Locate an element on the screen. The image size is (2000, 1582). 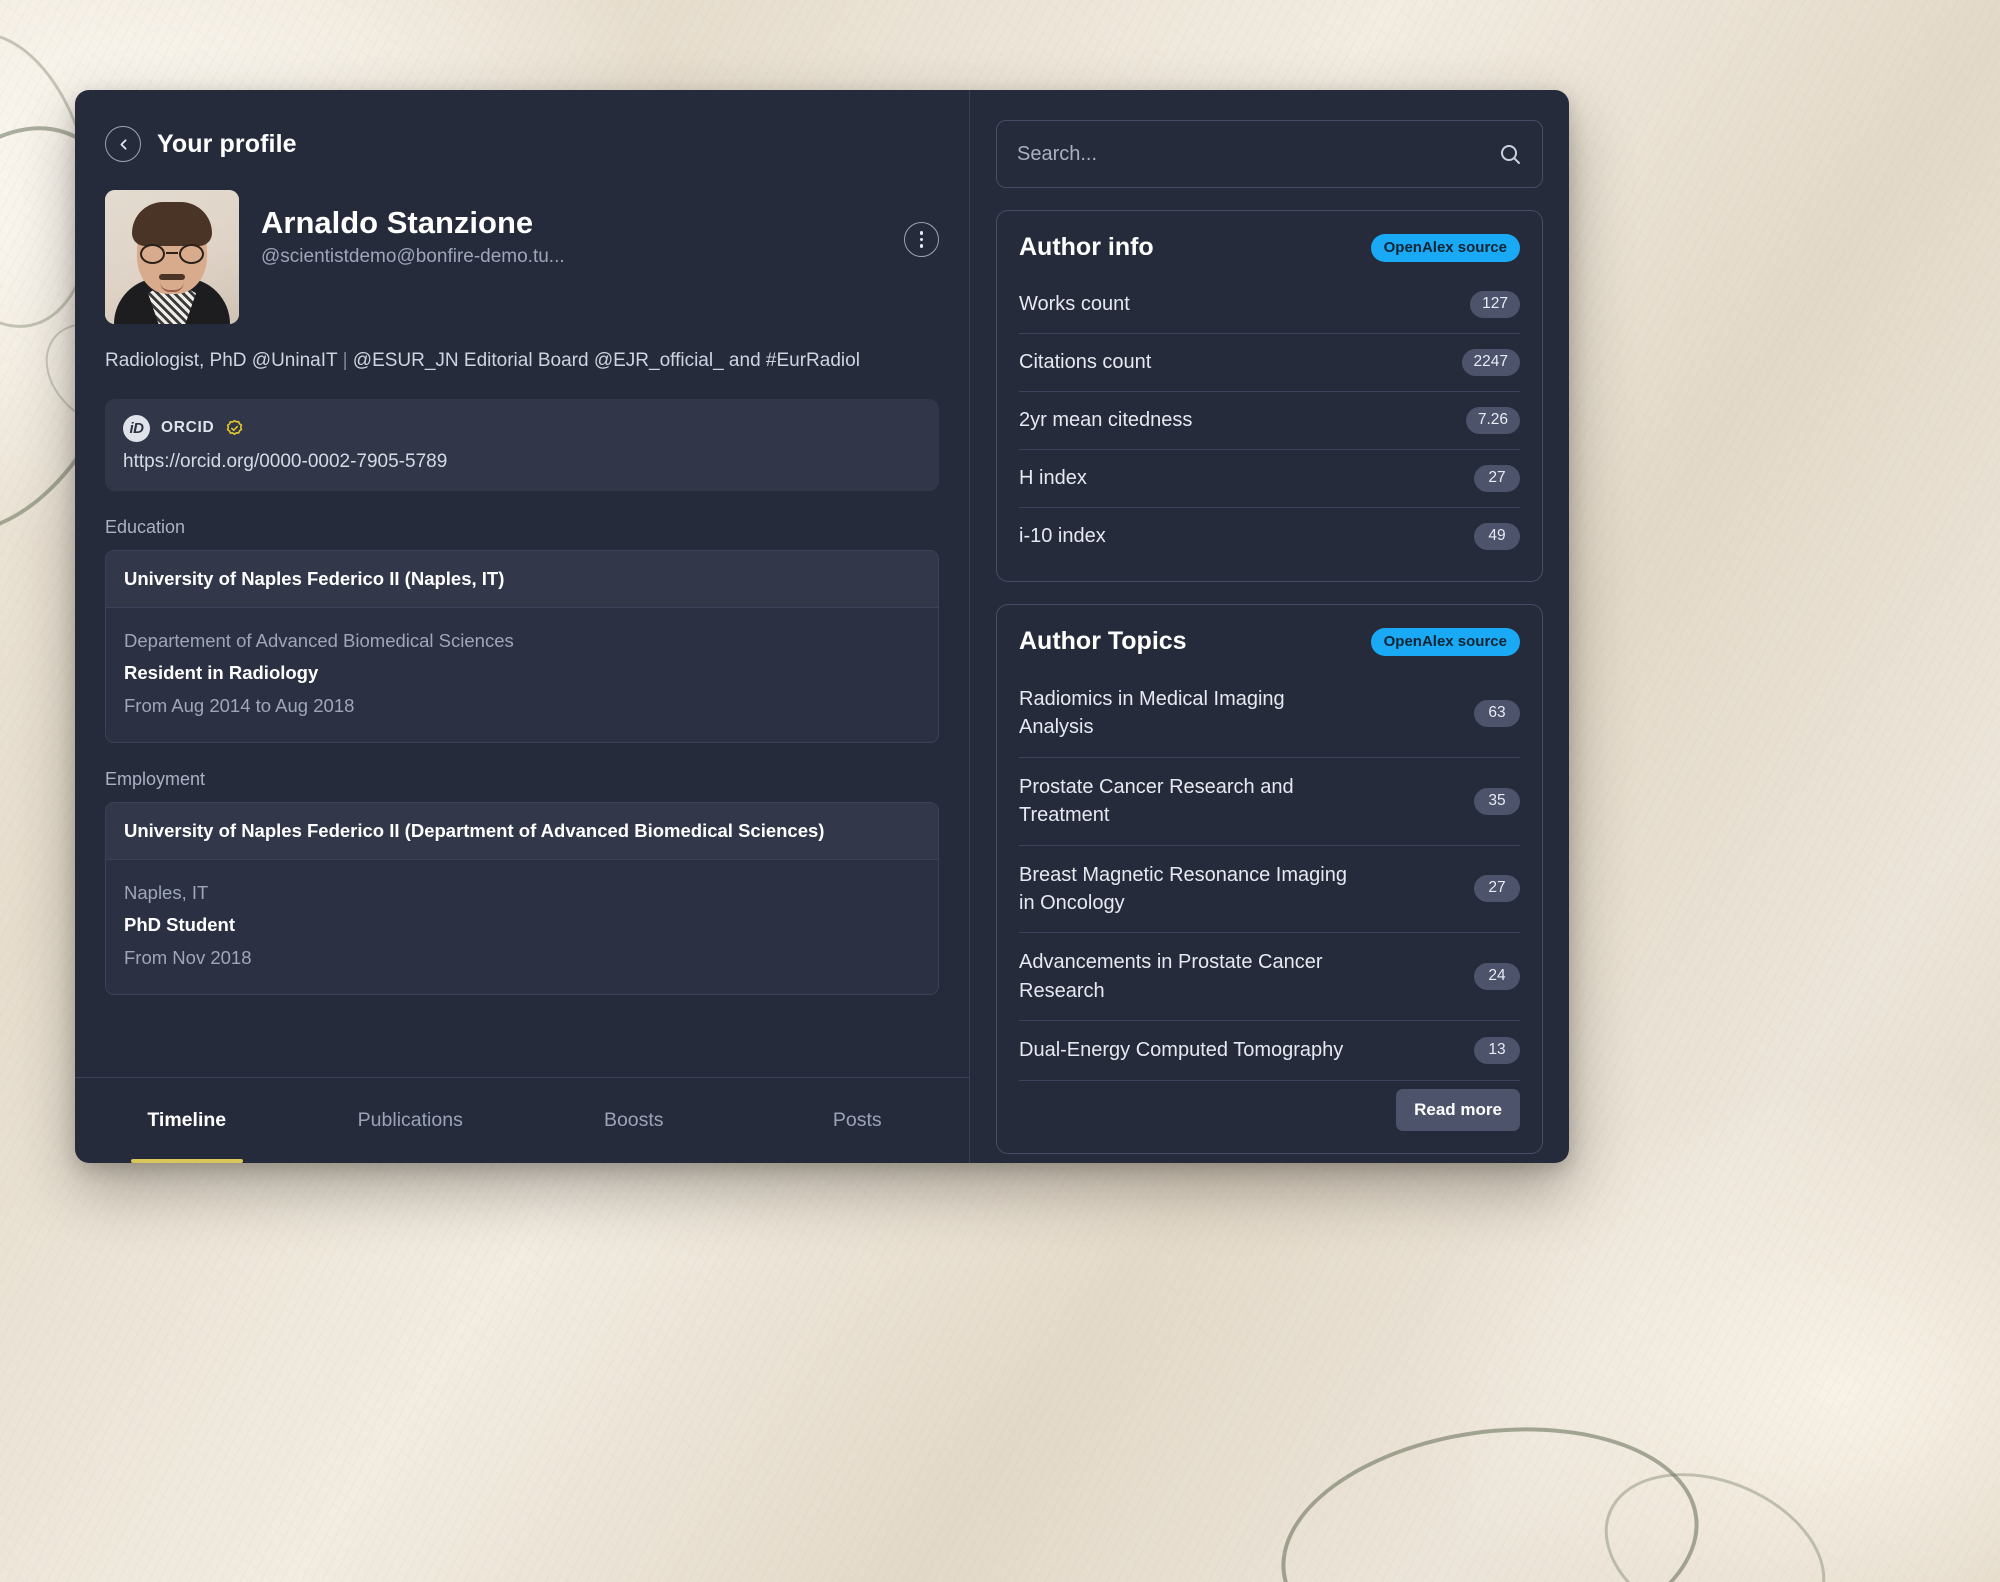
stat-row: i-10 index 49 is located at coordinates (1269, 536).